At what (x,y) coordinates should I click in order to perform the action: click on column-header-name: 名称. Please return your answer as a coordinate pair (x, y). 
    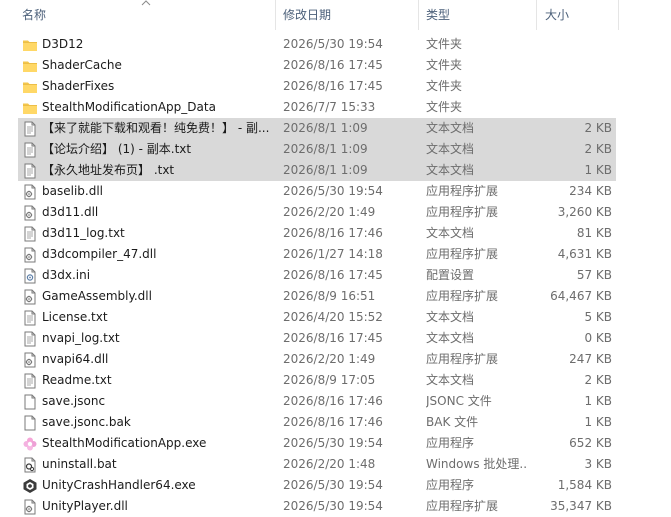
    Looking at the image, I should click on (34, 15).